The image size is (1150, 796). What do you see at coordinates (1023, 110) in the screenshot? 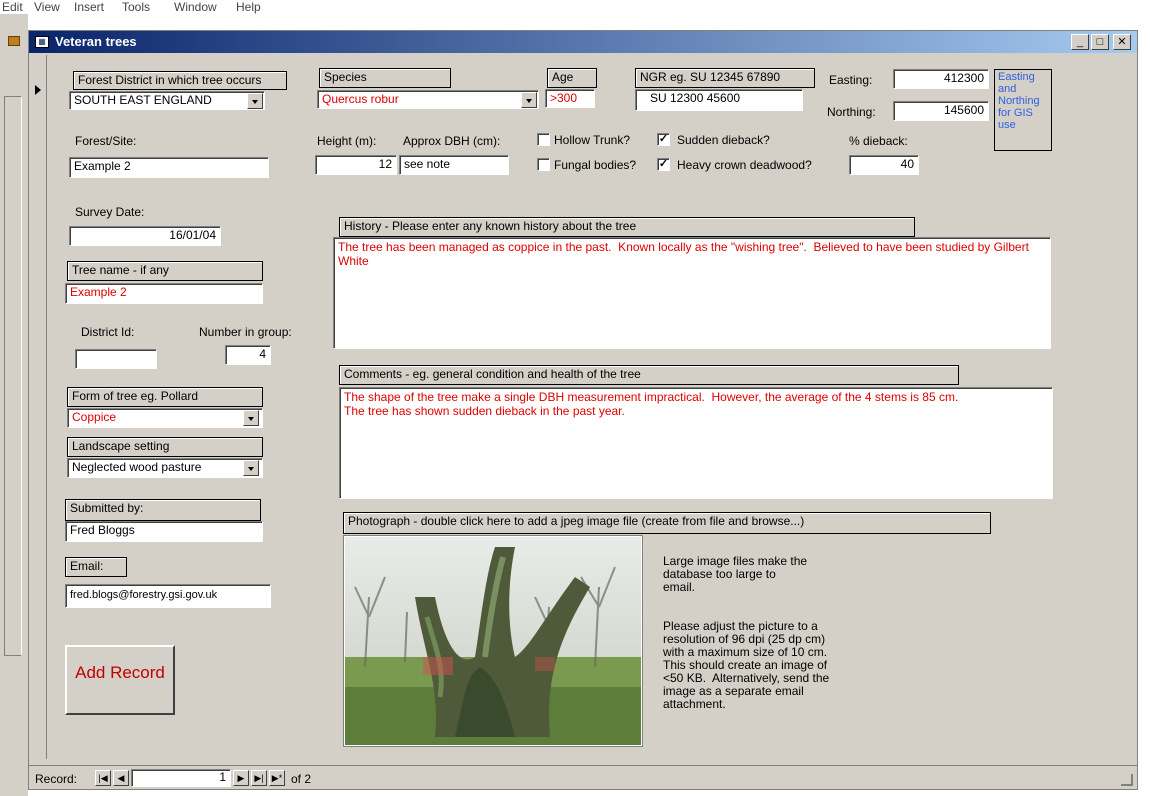
I see `gis-note: Easting and Northing for GIS use` at bounding box center [1023, 110].